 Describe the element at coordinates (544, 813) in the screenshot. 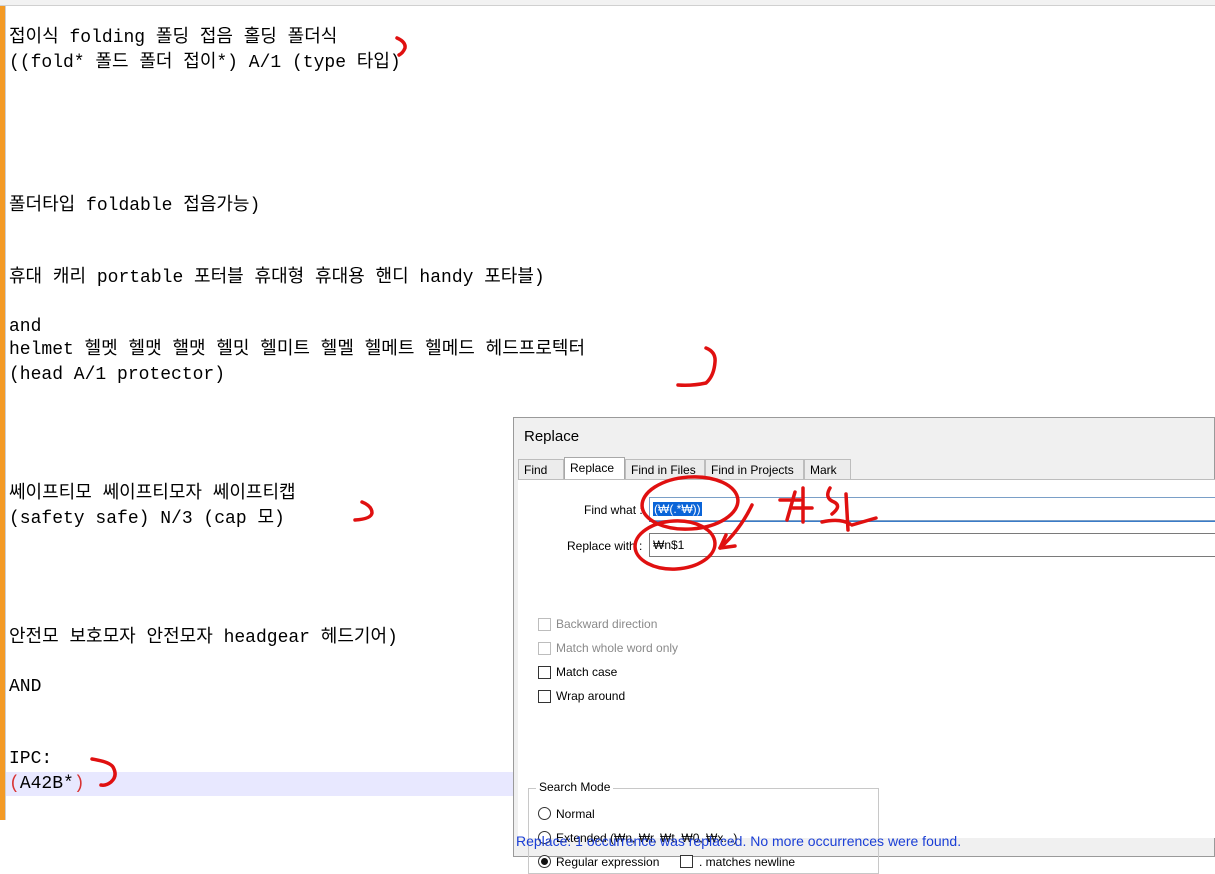

I see `normal-radio` at that location.